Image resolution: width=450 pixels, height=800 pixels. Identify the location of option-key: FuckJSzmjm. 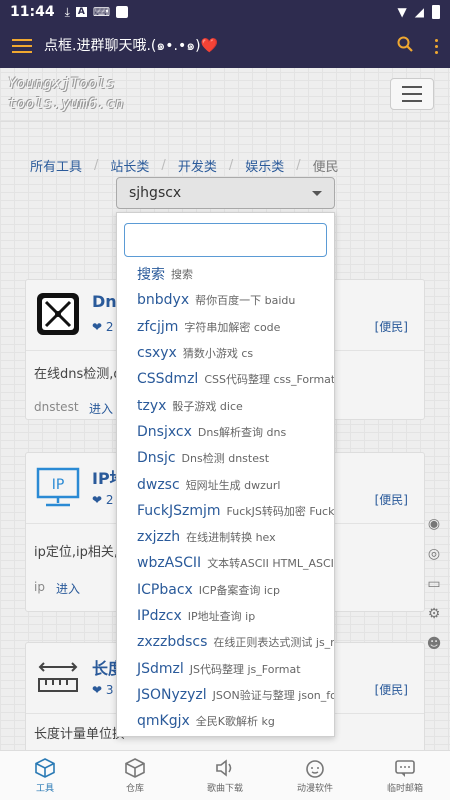
(179, 510).